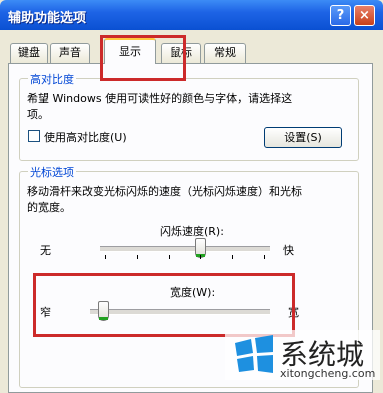  Describe the element at coordinates (34, 136) in the screenshot. I see `high-contrast-checkbox` at that location.